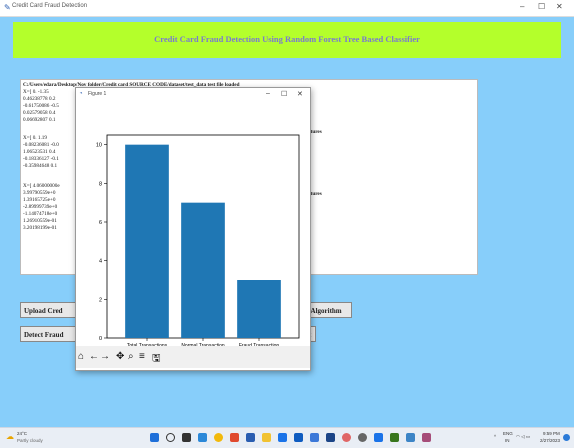 The height and width of the screenshot is (448, 574). I want to click on app8-icon, so click(410, 437).